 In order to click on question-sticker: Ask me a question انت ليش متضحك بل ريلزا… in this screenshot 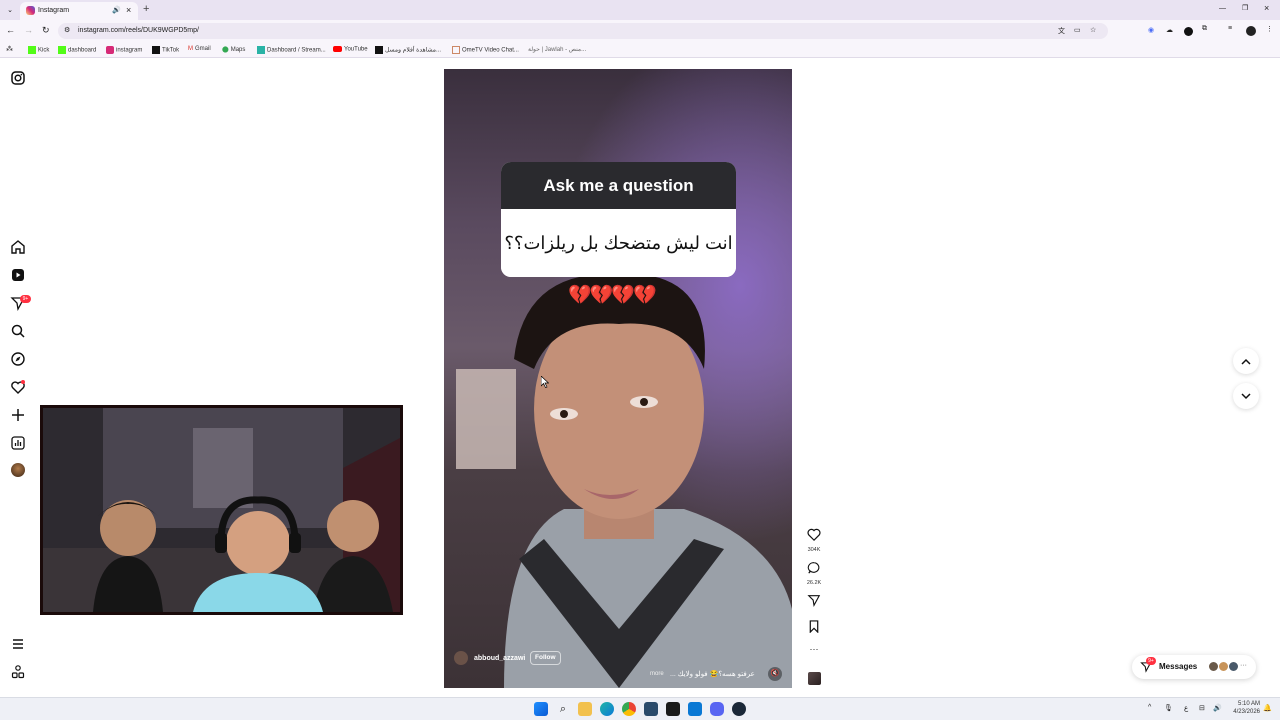, I will do `click(618, 219)`.